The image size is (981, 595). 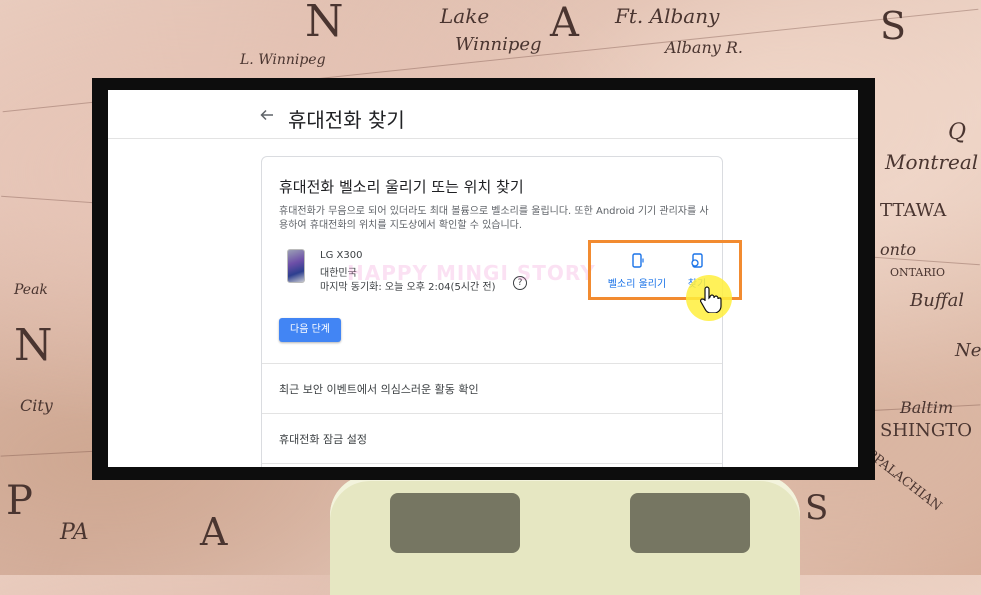 I want to click on map-label: Q, so click(x=957, y=132).